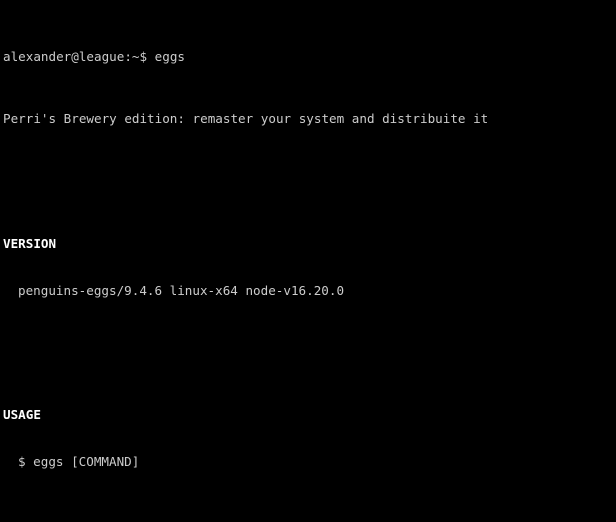  Describe the element at coordinates (309, 57) in the screenshot. I see `prompt-line: alexander@league:~$ eggs` at that location.